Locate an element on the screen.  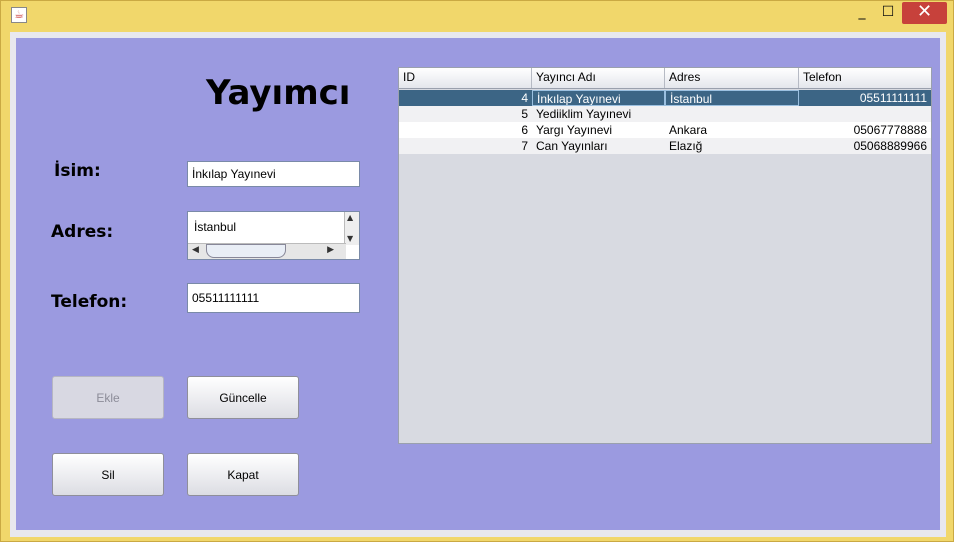
title-bar: ☕ _ ☐ ✕ is located at coordinates (477, 15).